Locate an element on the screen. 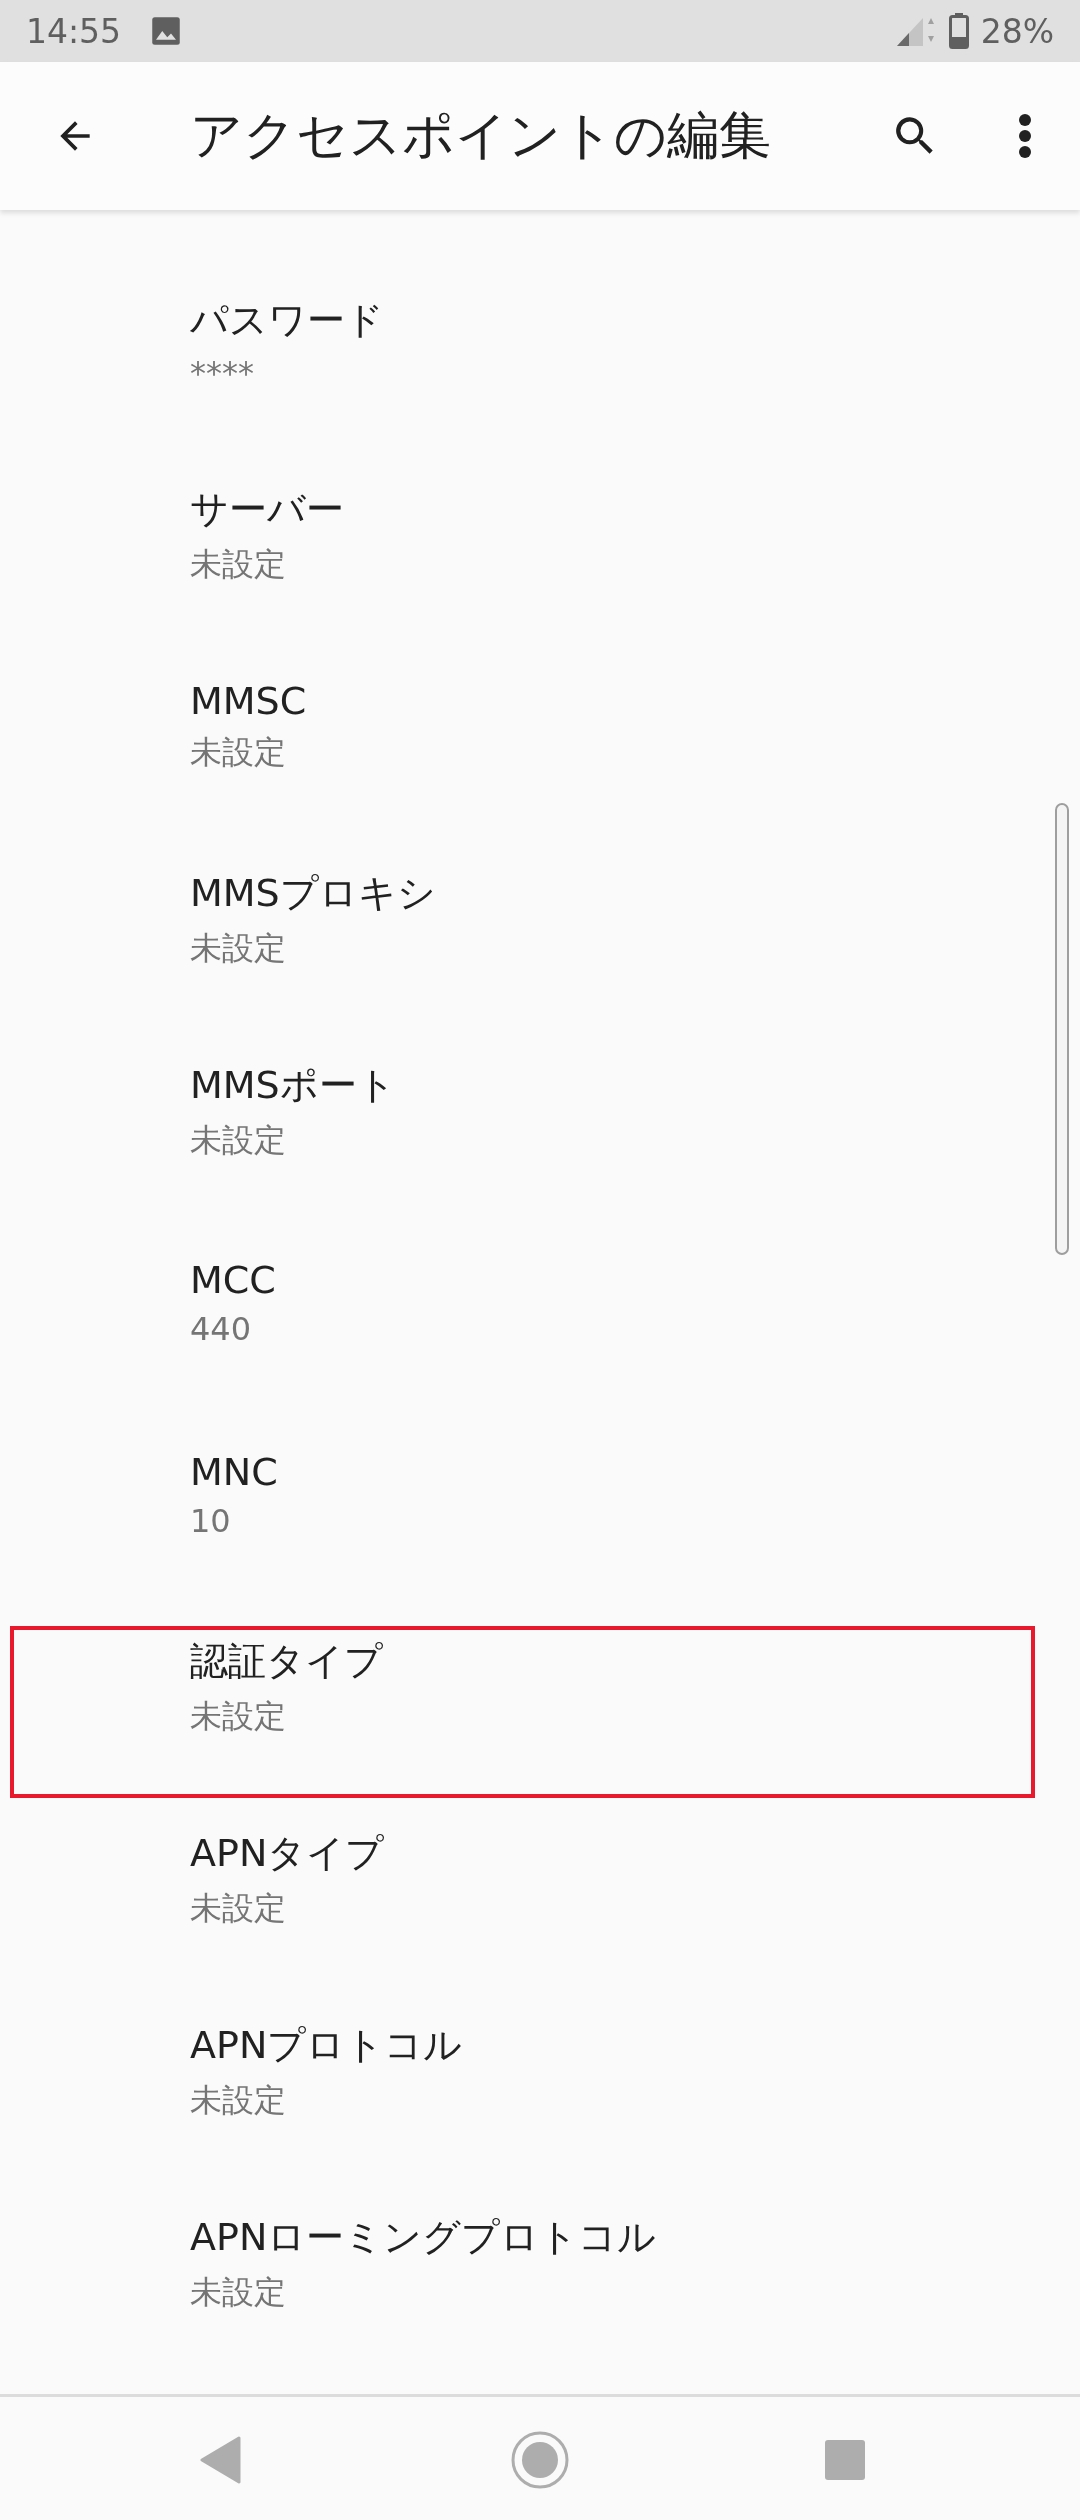 The image size is (1080, 2520). preference-title: APNプロトコル is located at coordinates (326, 2045).